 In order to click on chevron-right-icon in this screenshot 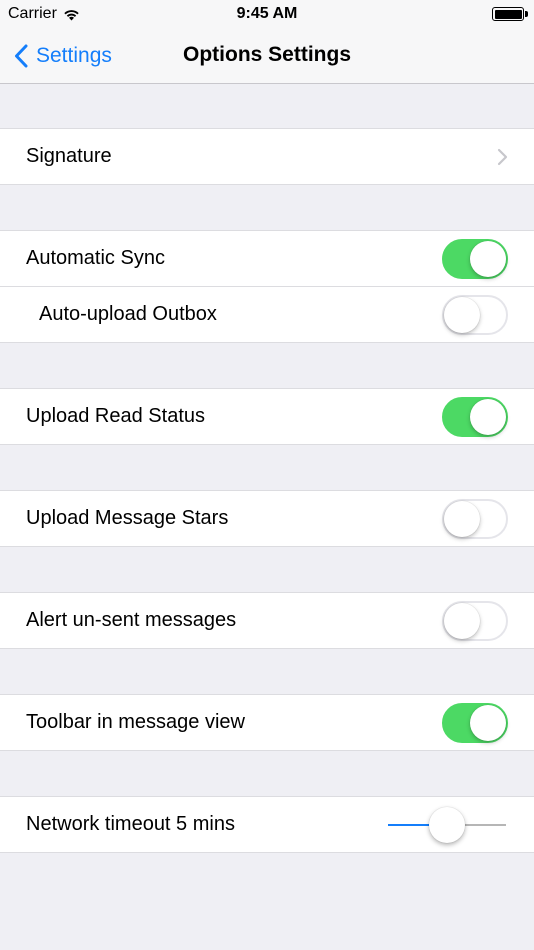, I will do `click(502, 157)`.